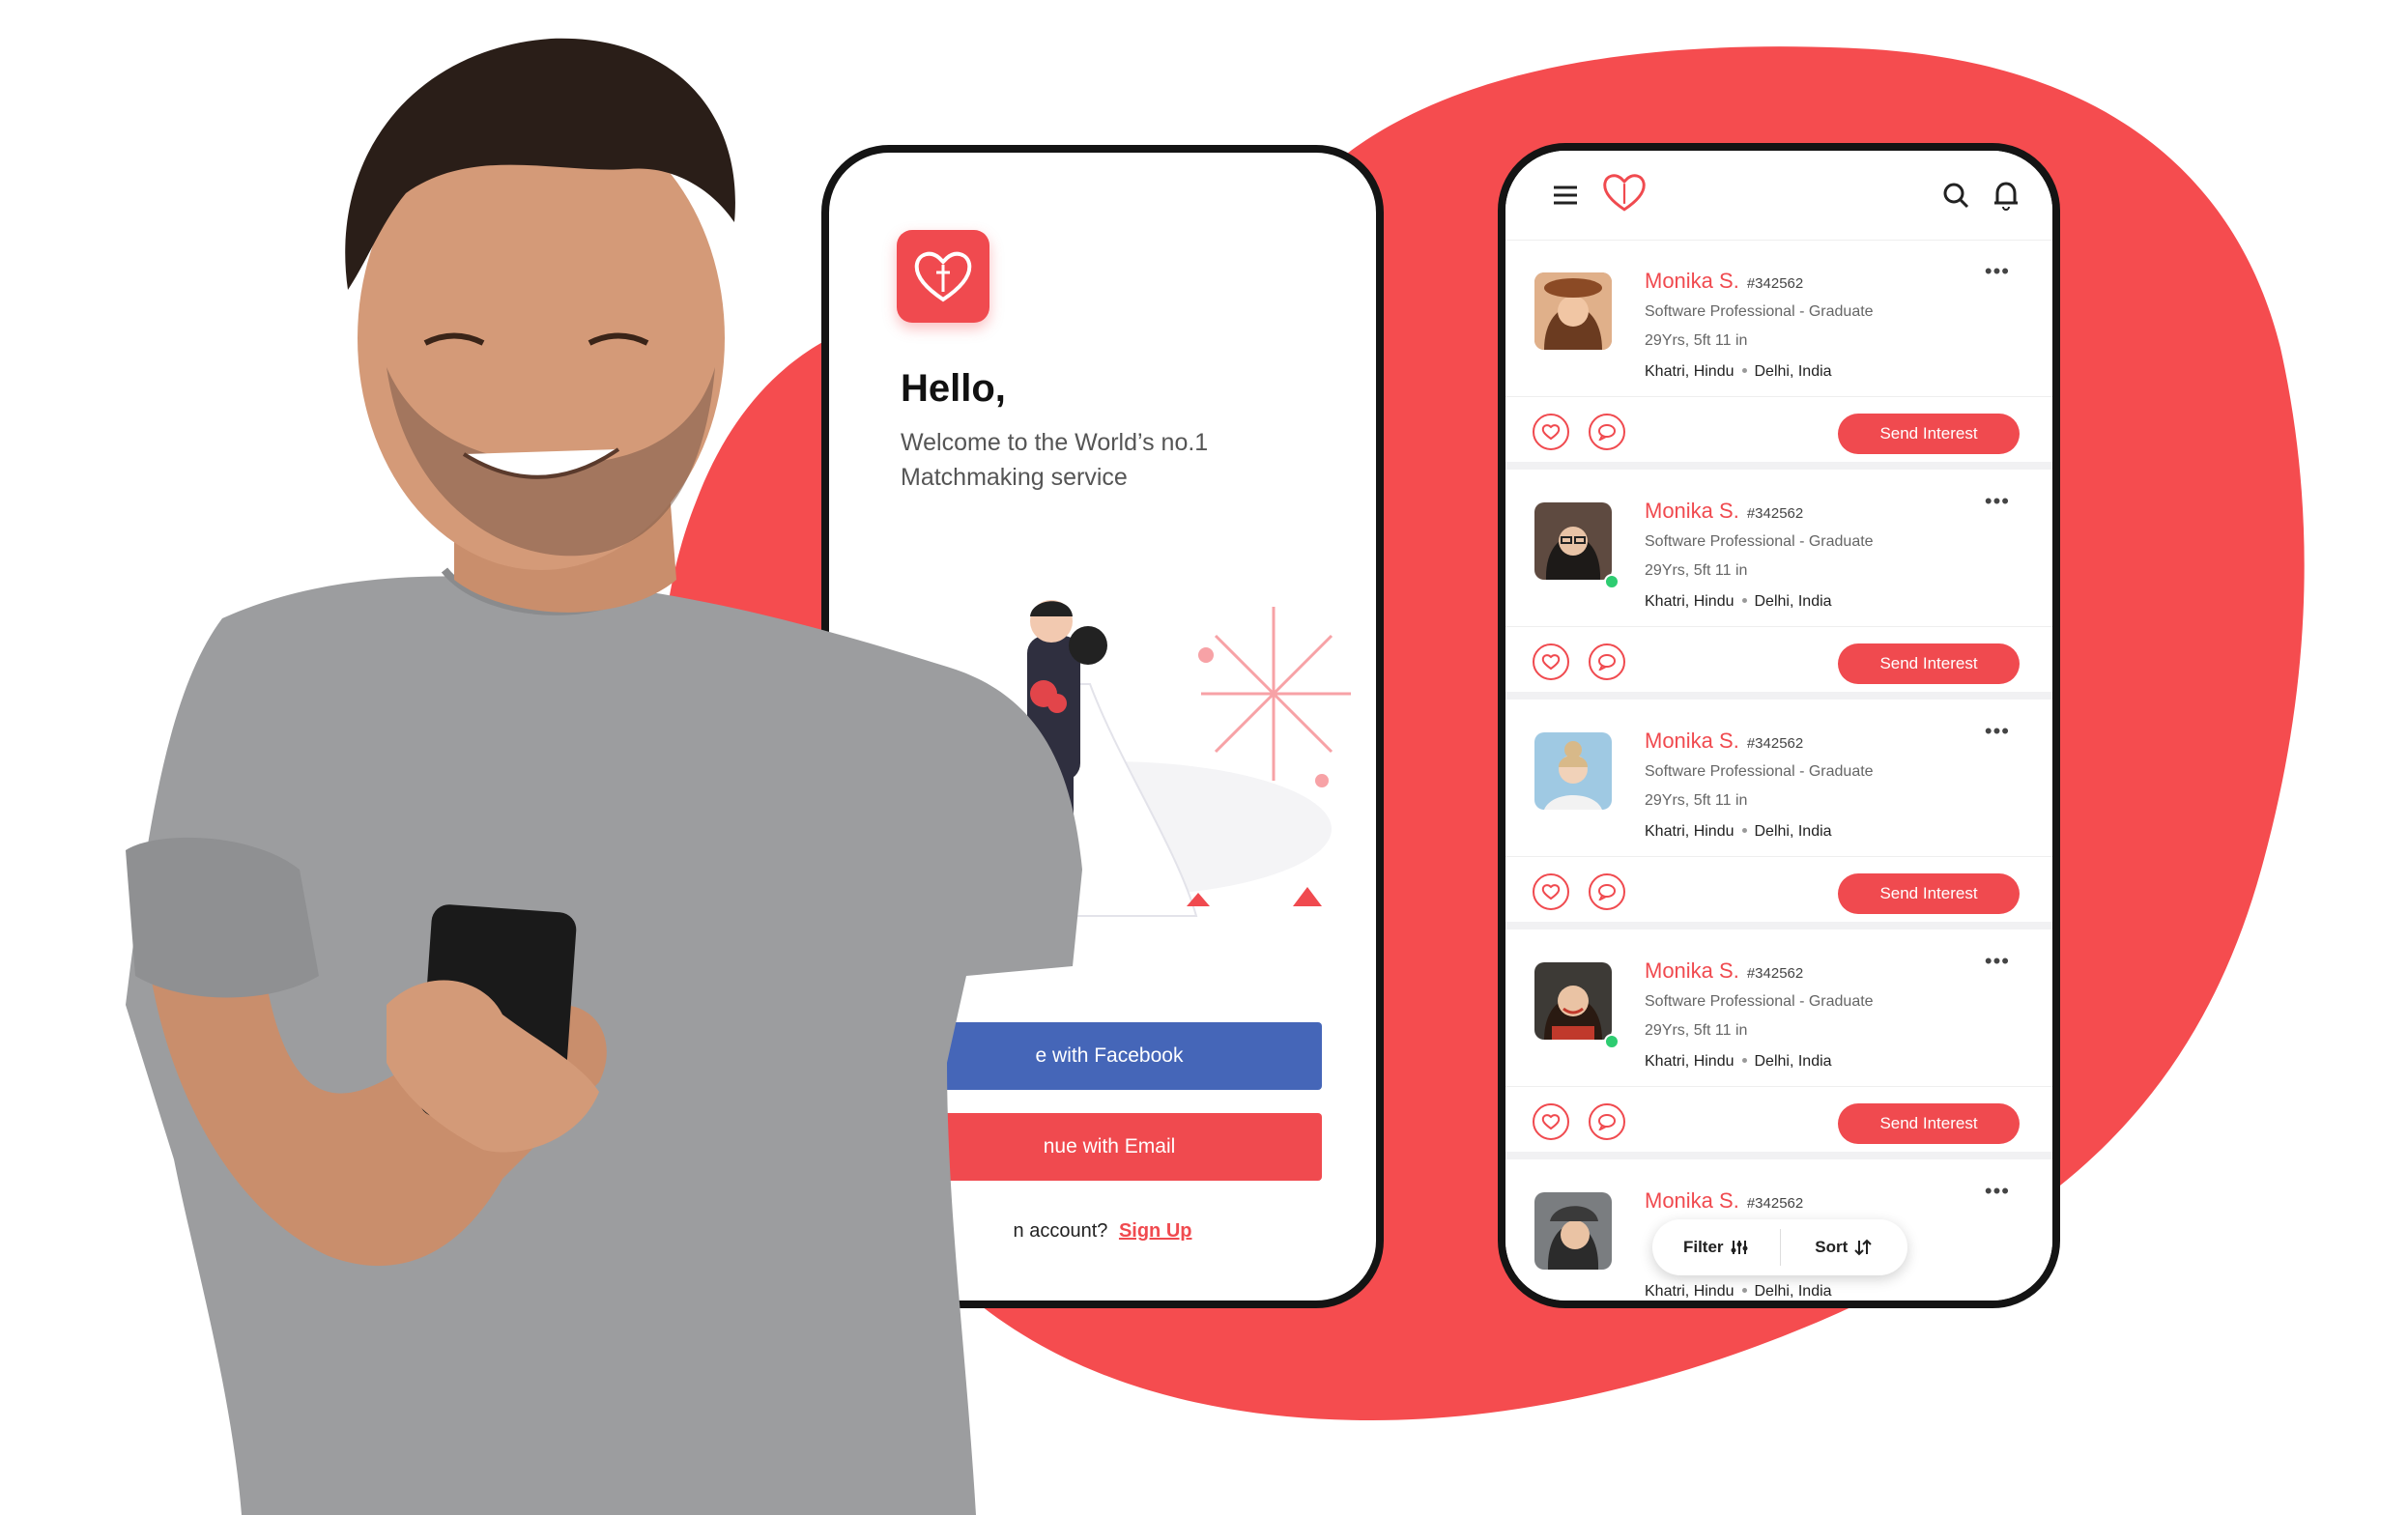 The width and height of the screenshot is (2408, 1515). I want to click on filter-sort-bar: Filter Sort, so click(1780, 1247).